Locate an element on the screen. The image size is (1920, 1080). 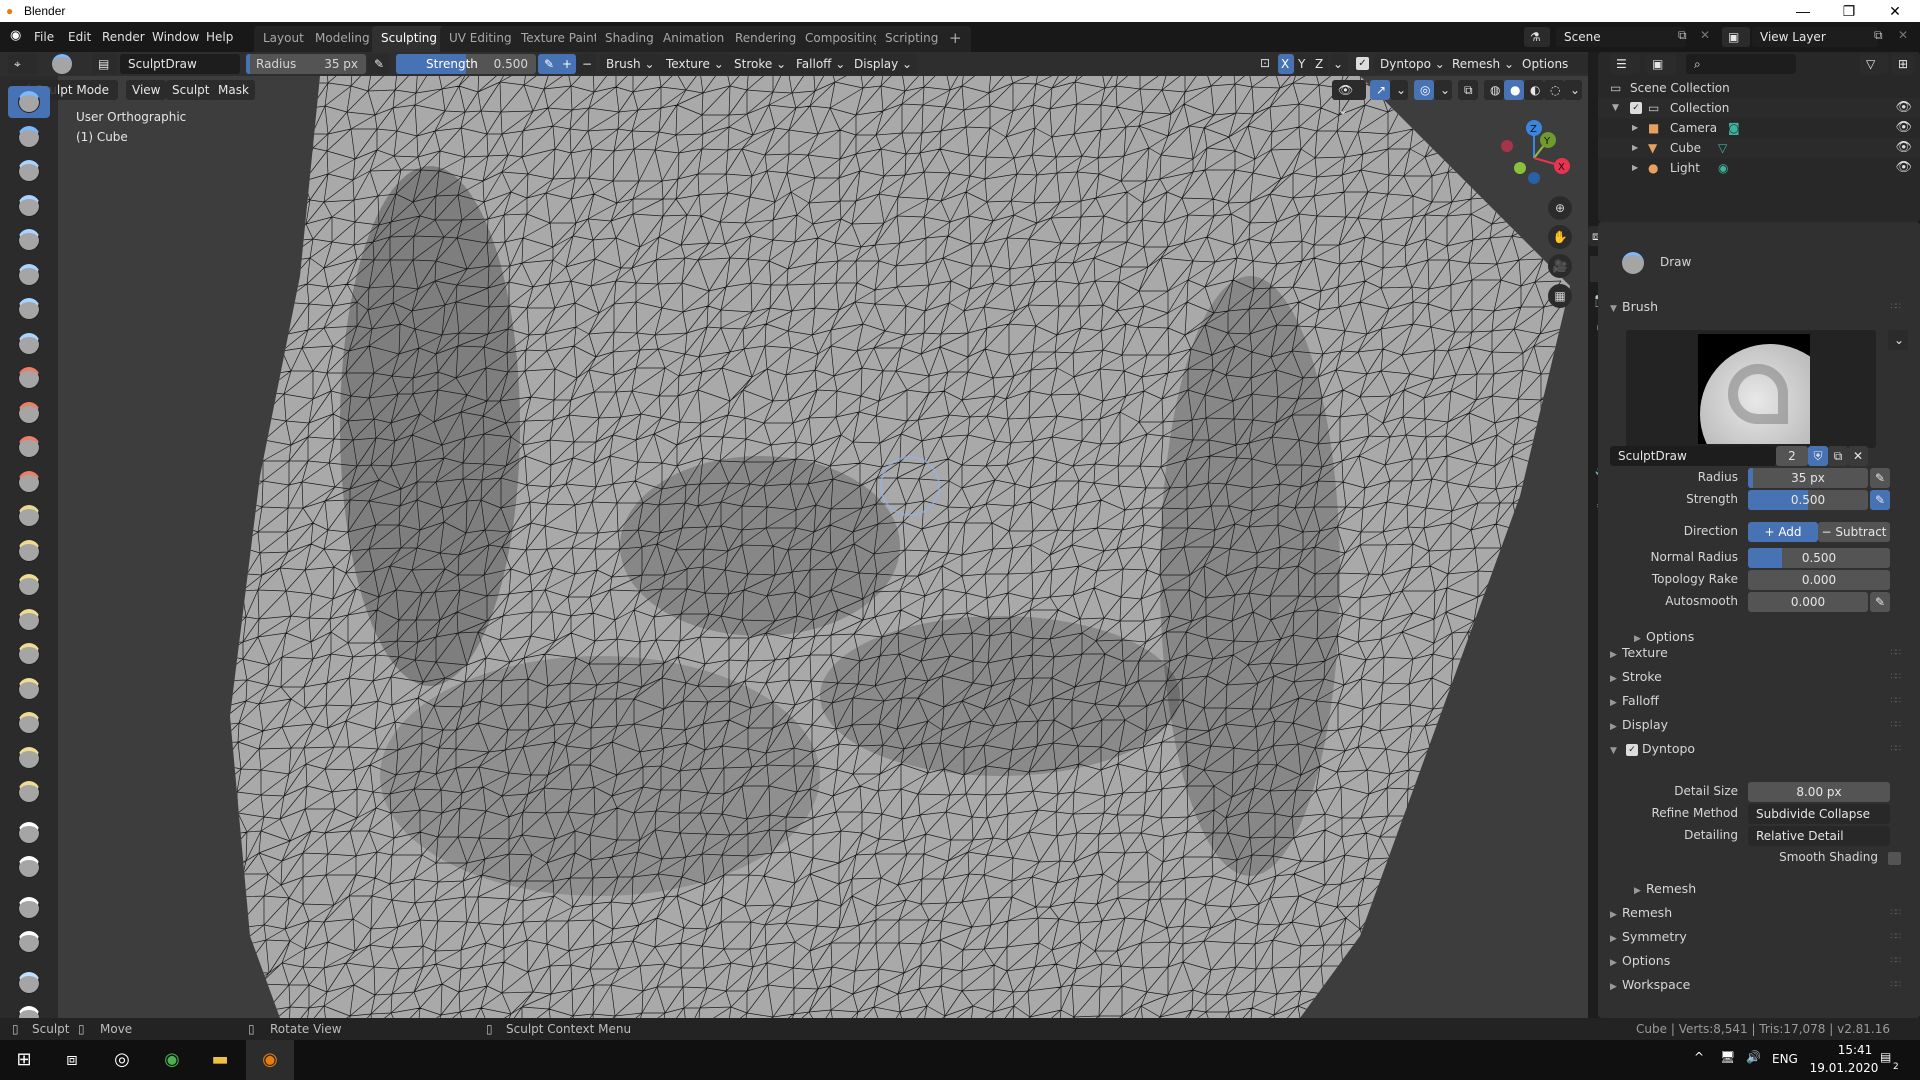
scene-selector-icon: ⚗ is located at coordinates (1537, 37).